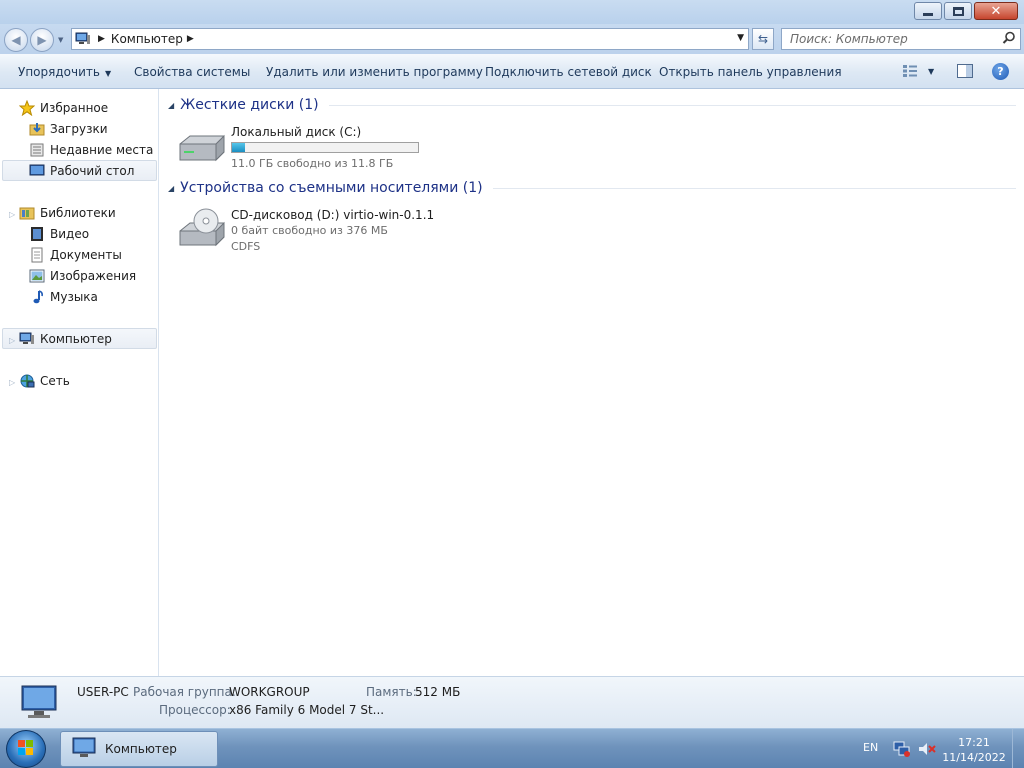  Describe the element at coordinates (78, 212) in the screenshot. I see `nav-libraries-label: Библиотеки` at that location.